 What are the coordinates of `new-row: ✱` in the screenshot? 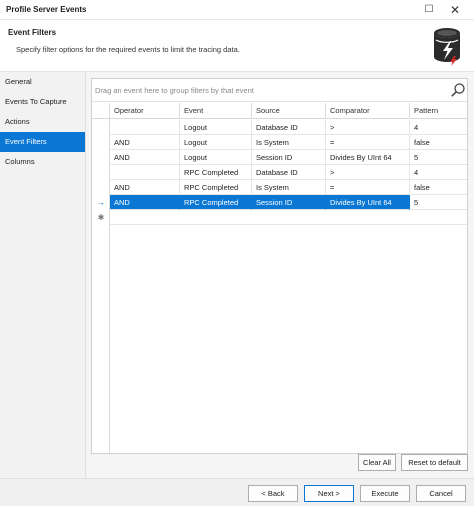 It's located at (279, 217).